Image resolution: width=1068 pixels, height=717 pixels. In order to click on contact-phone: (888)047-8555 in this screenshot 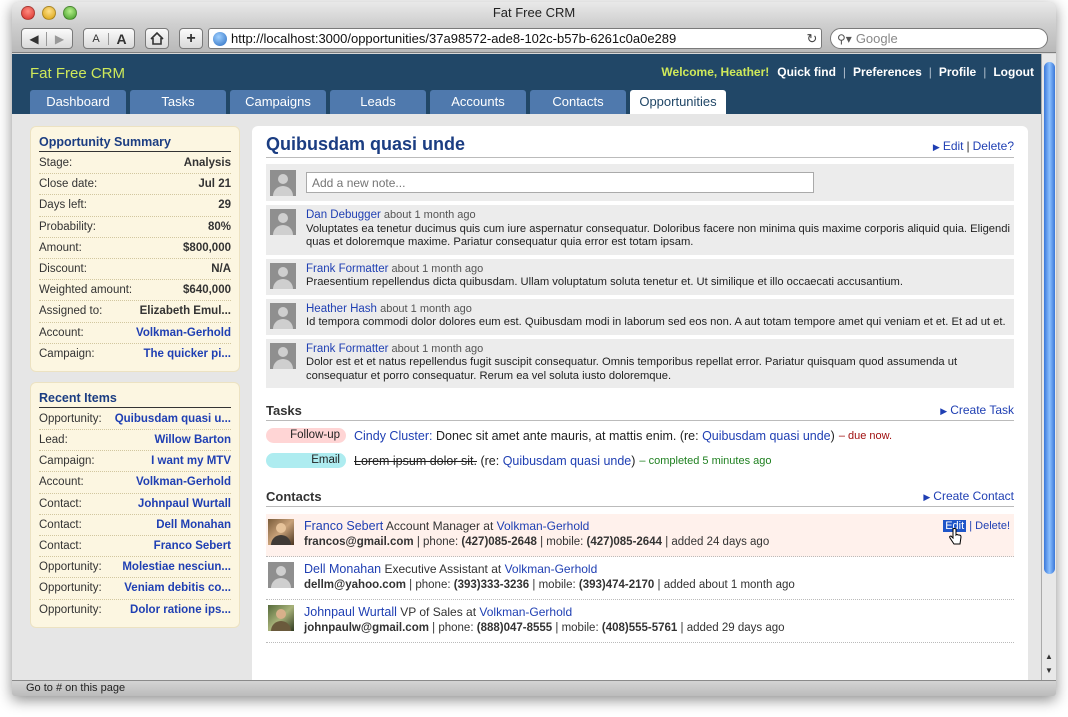, I will do `click(514, 628)`.